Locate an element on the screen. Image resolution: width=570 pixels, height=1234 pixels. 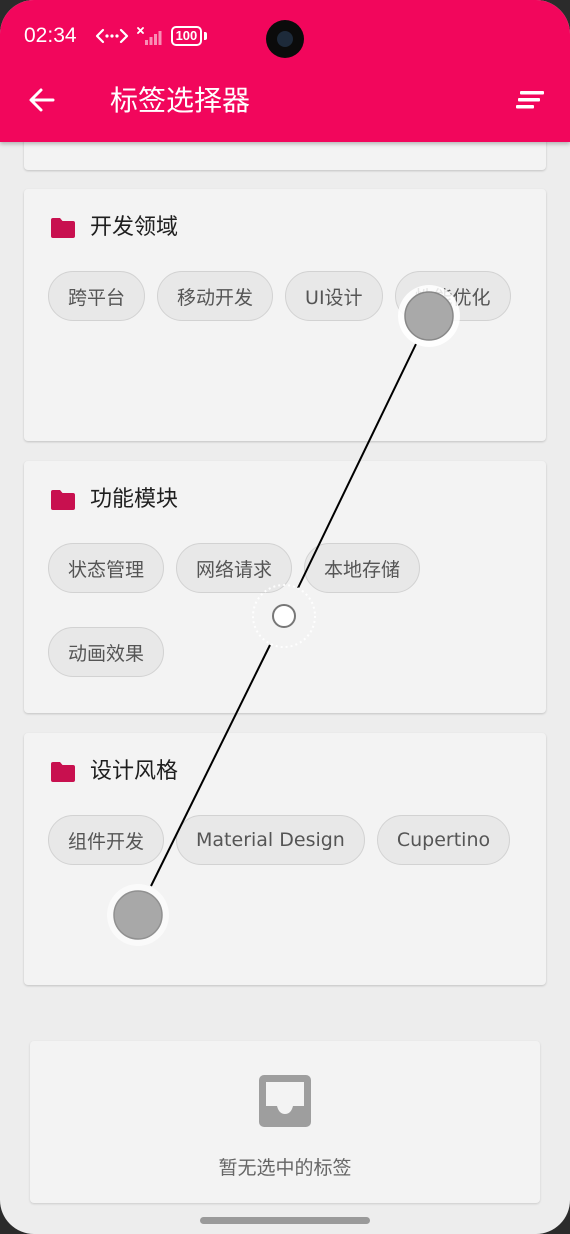
app-bar: 02:34 100 标签选择器 is located at coordinates (285, 71).